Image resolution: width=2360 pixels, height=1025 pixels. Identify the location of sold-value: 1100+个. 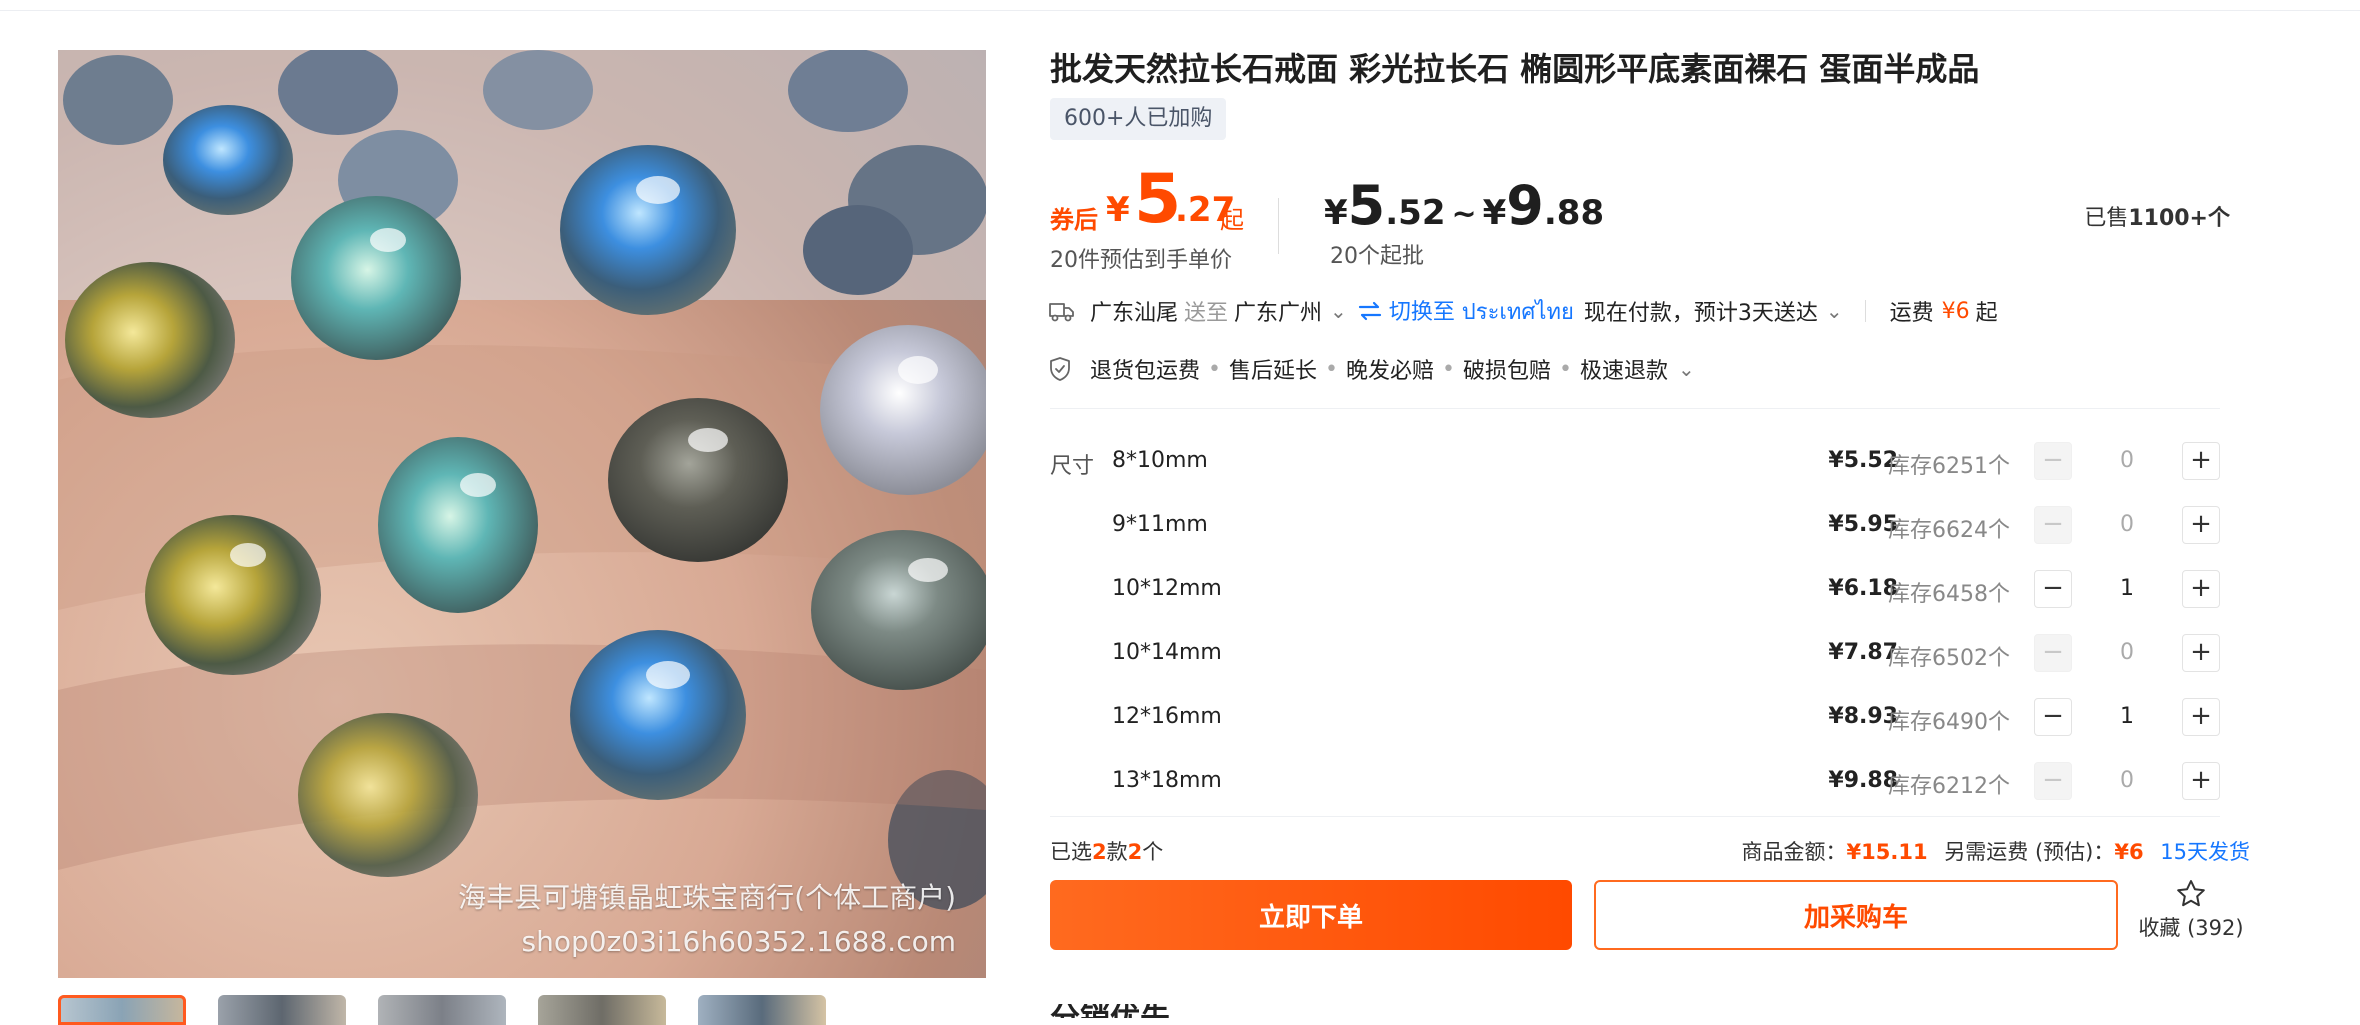
(2179, 218).